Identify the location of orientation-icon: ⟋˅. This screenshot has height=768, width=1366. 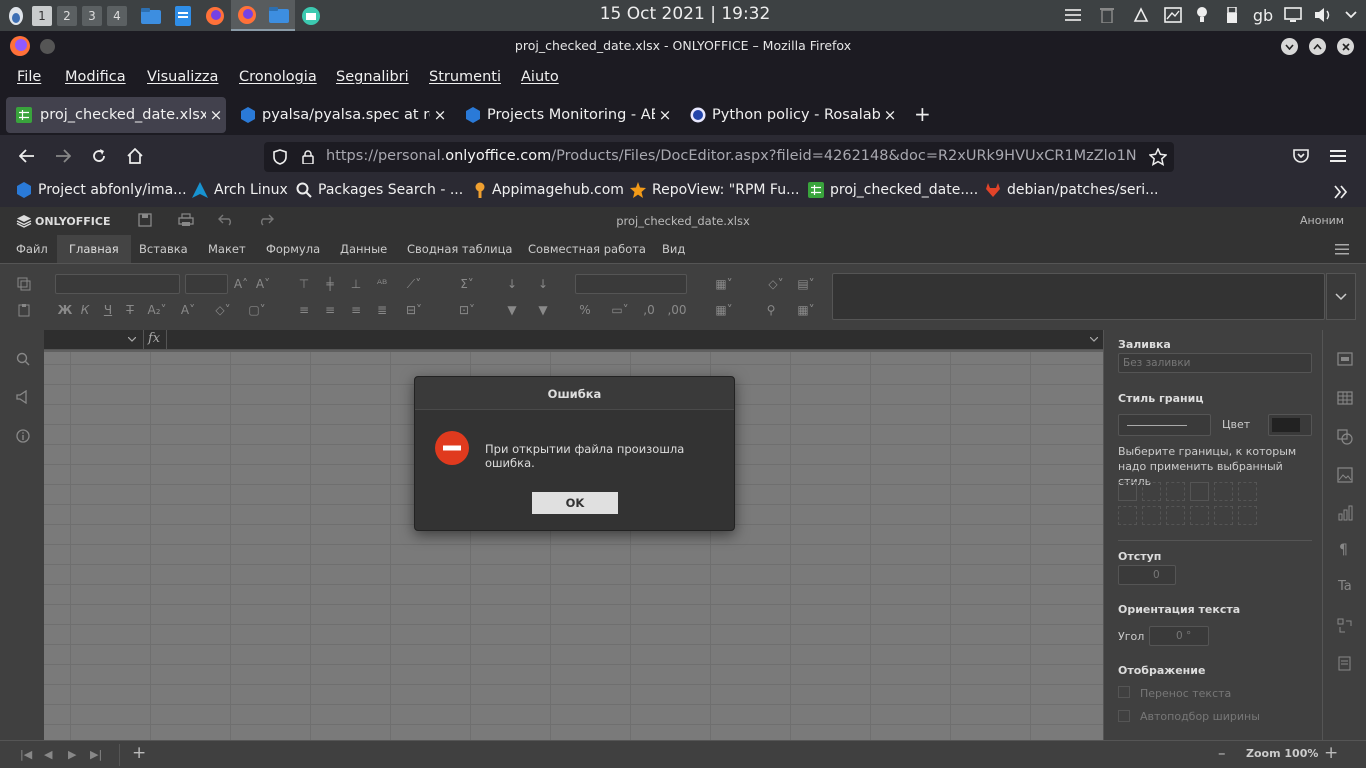
(414, 284).